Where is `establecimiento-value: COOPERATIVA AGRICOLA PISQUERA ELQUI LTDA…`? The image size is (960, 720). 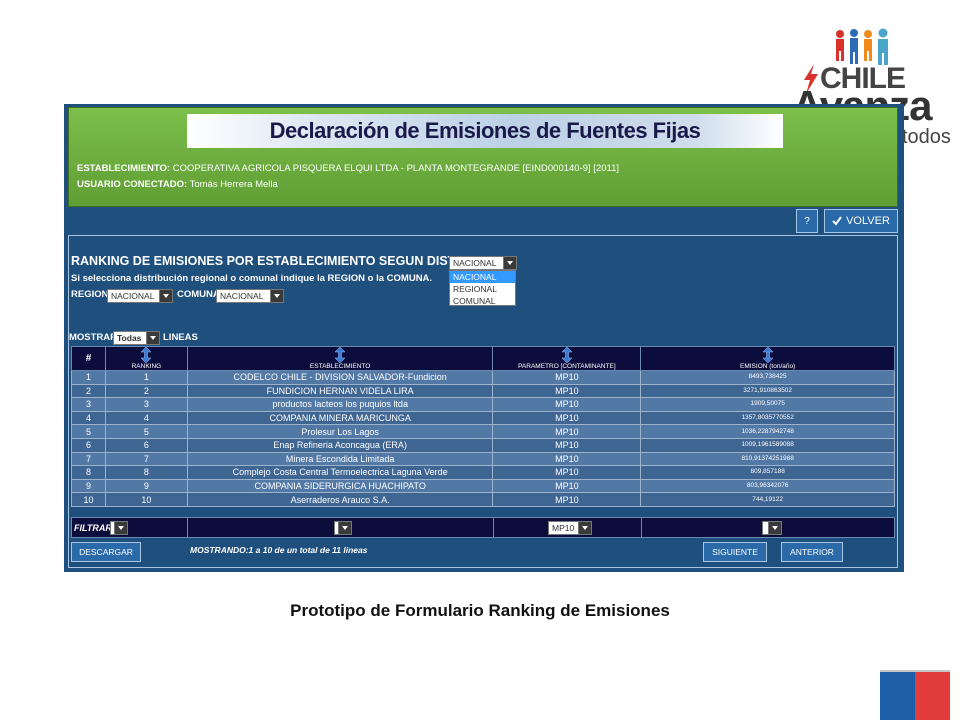 establecimiento-value: COOPERATIVA AGRICOLA PISQUERA ELQUI LTDA… is located at coordinates (396, 168).